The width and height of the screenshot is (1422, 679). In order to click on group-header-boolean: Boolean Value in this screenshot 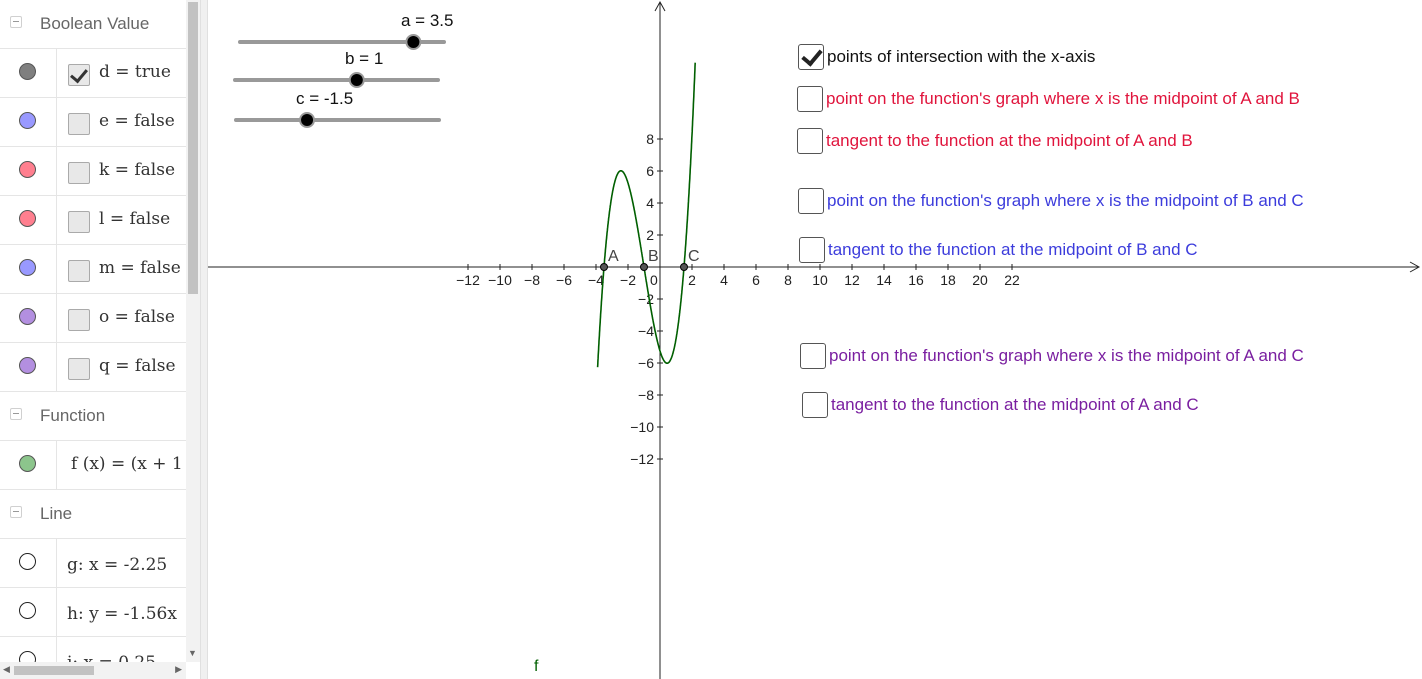, I will do `click(93, 24)`.